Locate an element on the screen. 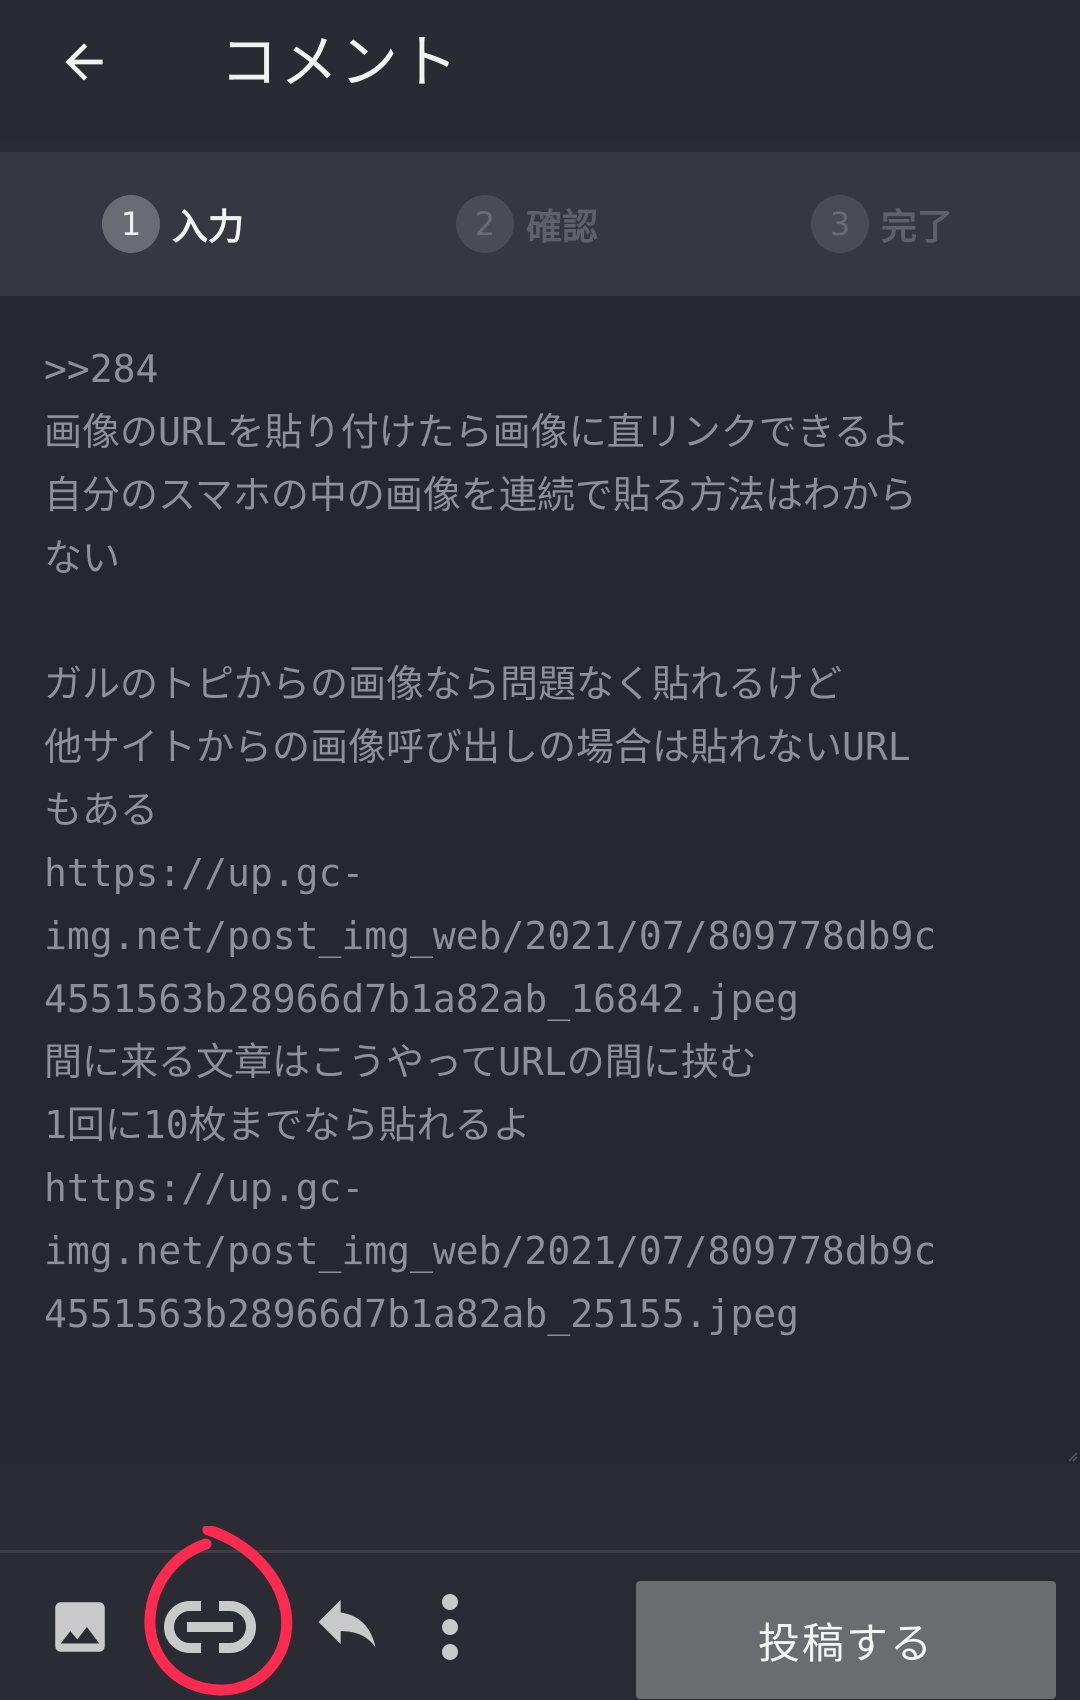 The image size is (1080, 1700). insert-image-button is located at coordinates (80, 1627).